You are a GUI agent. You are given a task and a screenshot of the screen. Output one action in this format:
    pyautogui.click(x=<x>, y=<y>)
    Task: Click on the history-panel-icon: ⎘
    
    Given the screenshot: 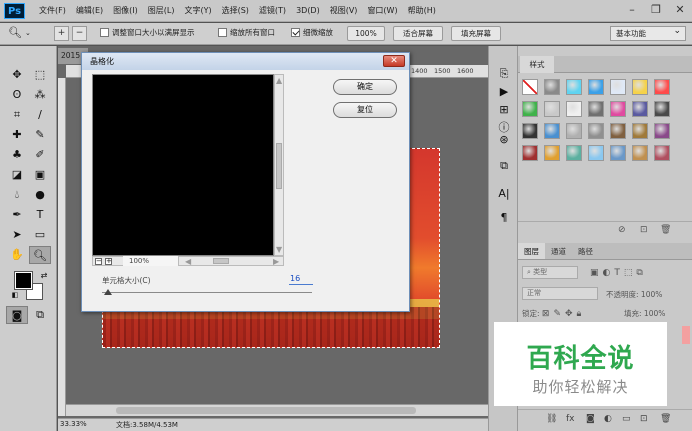 What is the action you would take?
    pyautogui.click(x=504, y=74)
    